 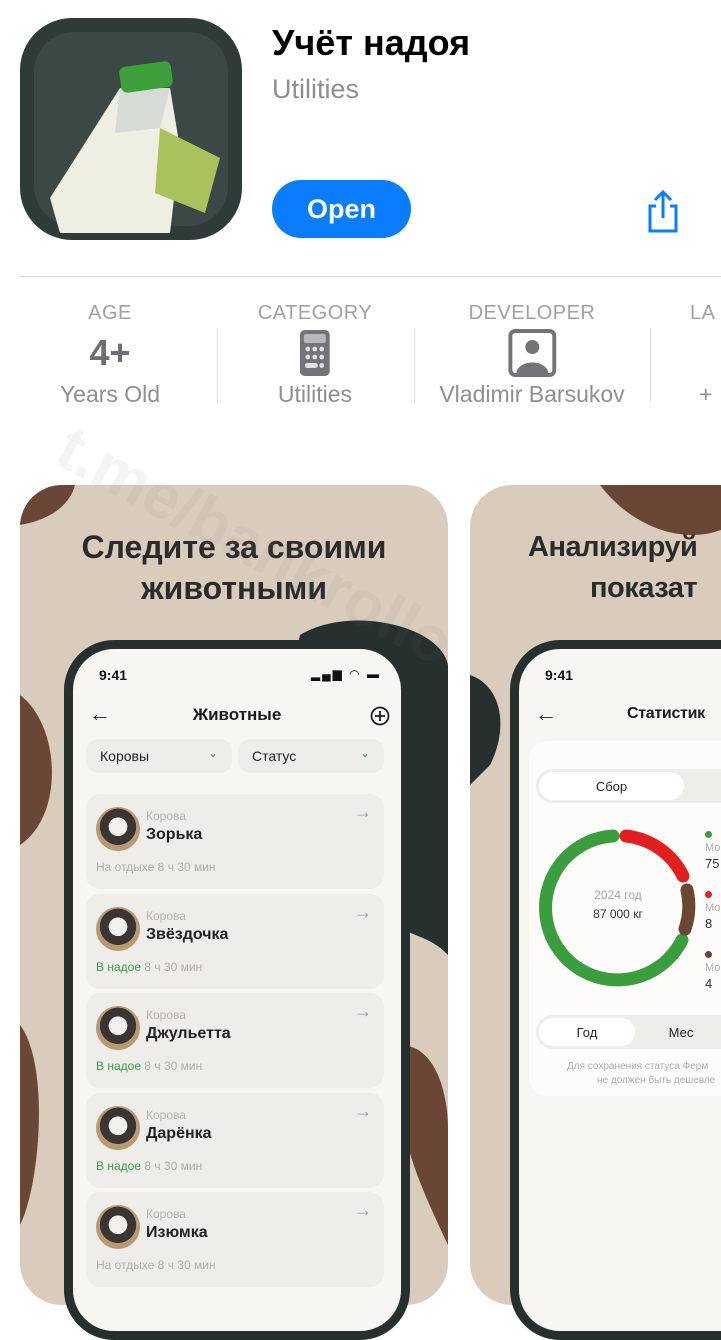 What do you see at coordinates (709, 983) in the screenshot?
I see `legend-value: 4` at bounding box center [709, 983].